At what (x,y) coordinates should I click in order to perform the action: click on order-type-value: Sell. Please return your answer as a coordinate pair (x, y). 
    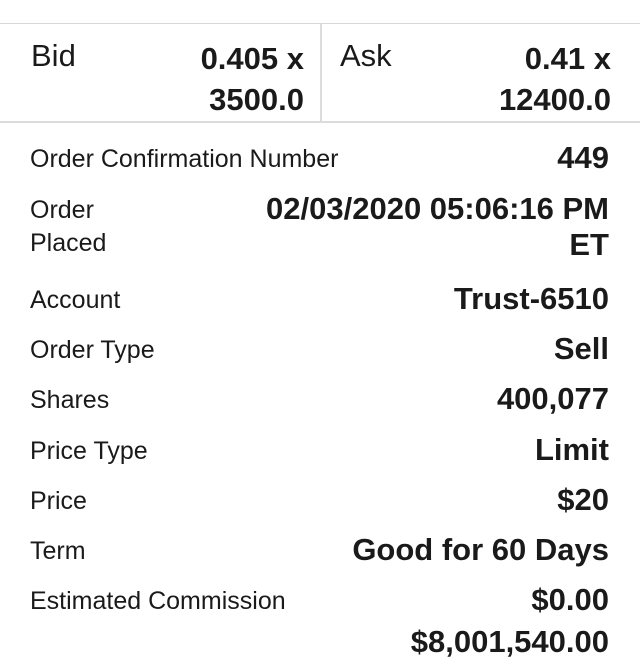
    Looking at the image, I should click on (581, 348).